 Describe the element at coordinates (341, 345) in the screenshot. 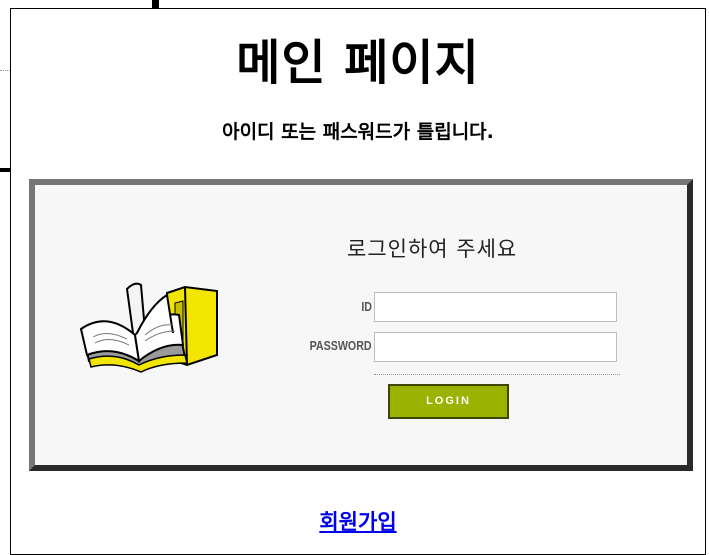

I see `password-label: PASSWORD` at that location.